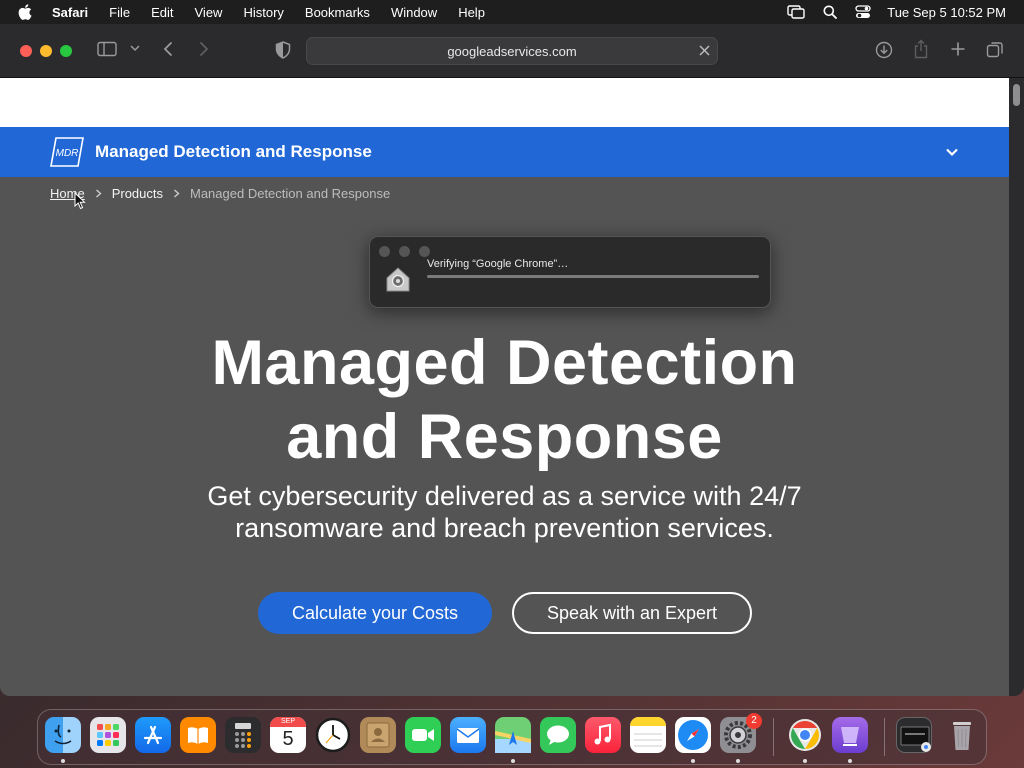 This screenshot has height=768, width=1024. I want to click on menu-window: Window, so click(414, 12).